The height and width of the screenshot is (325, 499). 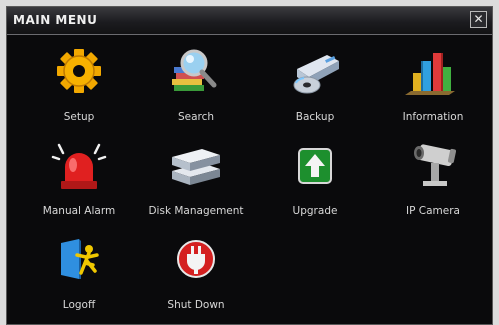 I want to click on menu-item-manual-alarm: Manual Alarm, so click(x=79, y=181).